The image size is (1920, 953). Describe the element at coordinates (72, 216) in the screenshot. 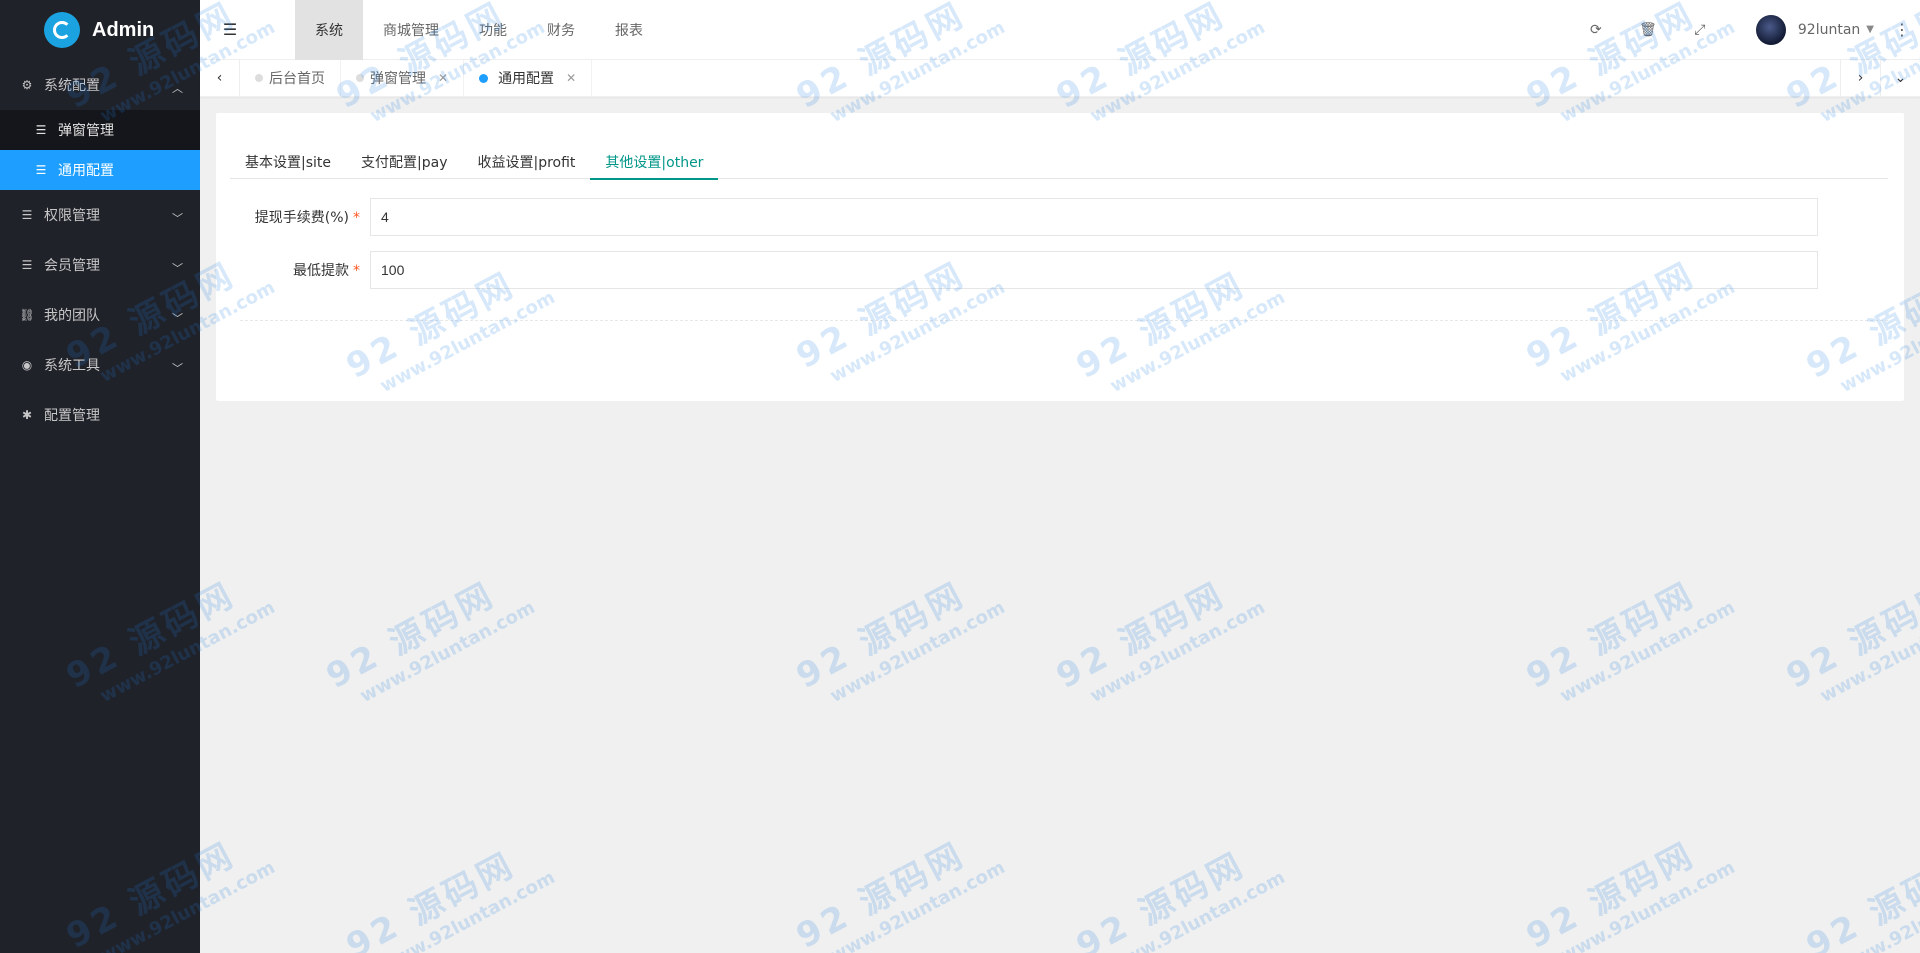

I see `sidebar-item-label: 权限管理` at that location.